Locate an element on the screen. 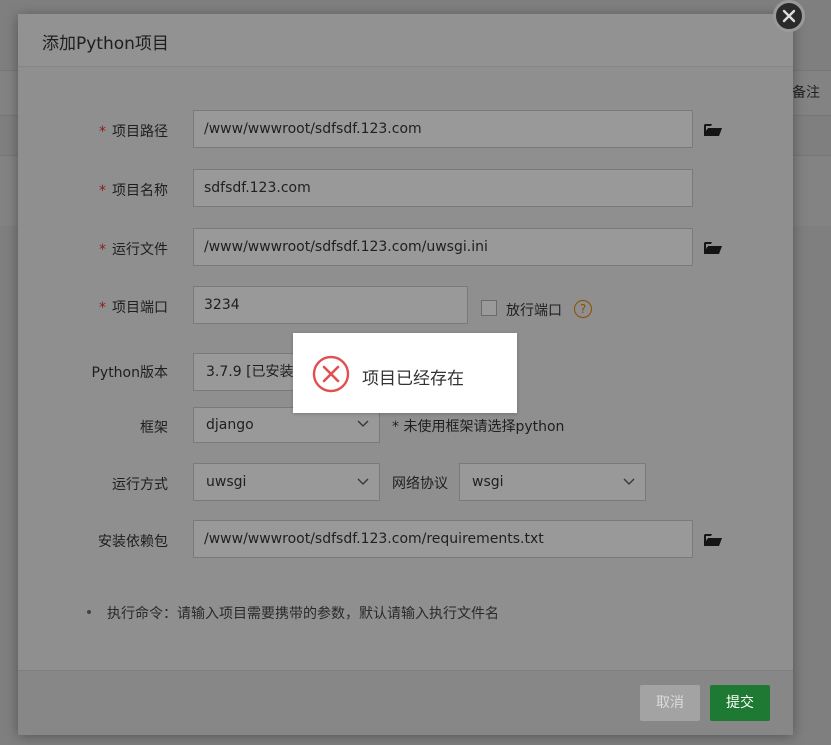 The height and width of the screenshot is (745, 831). help-icon: ? is located at coordinates (583, 309).